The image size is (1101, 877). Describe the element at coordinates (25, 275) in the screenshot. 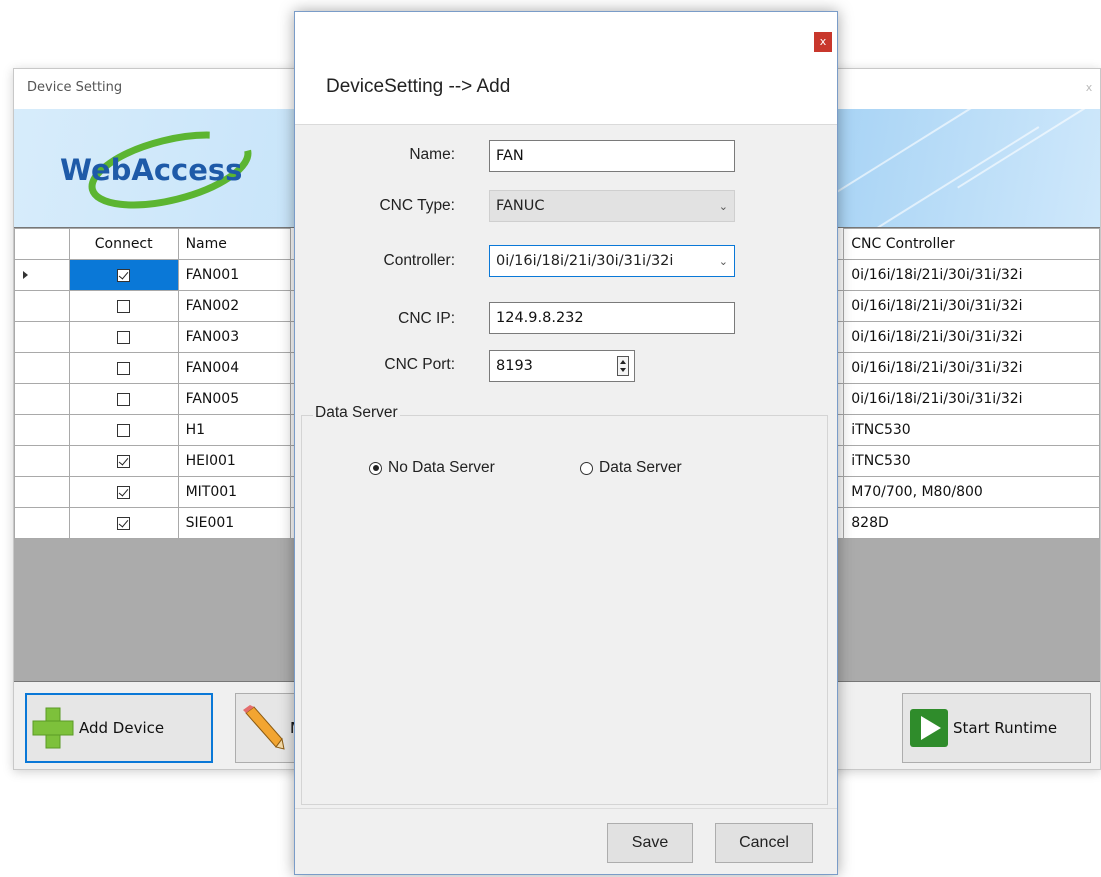

I see `current-row-icon` at that location.